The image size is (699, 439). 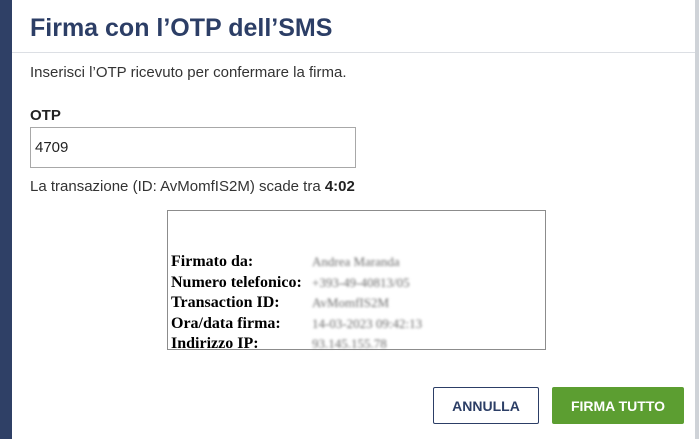 What do you see at coordinates (215, 343) in the screenshot?
I see `ip-address-label: Indirizzo IP:` at bounding box center [215, 343].